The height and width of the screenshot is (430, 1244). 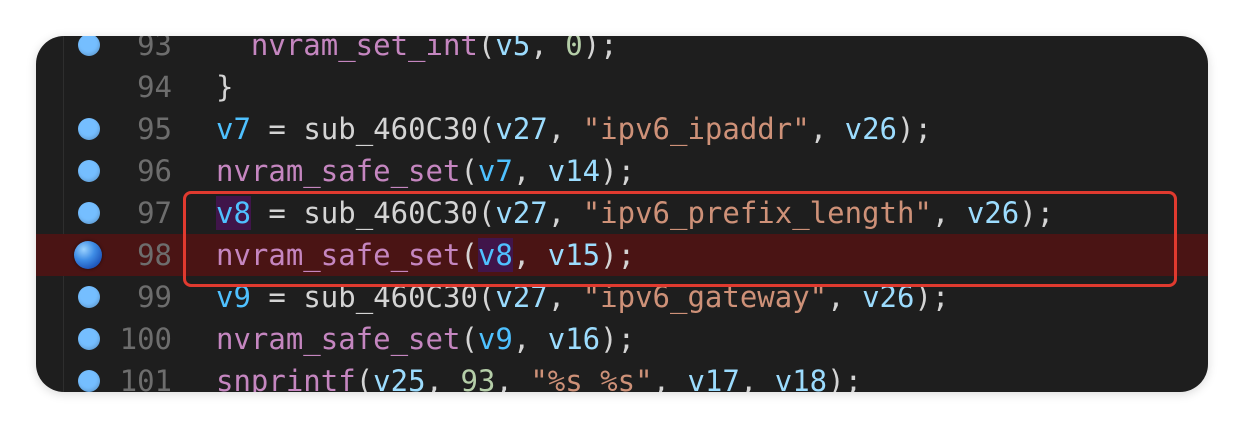 I want to click on code-text: snprintf(v25, 93, "%s %s", v17, v18);, so click(x=539, y=376).